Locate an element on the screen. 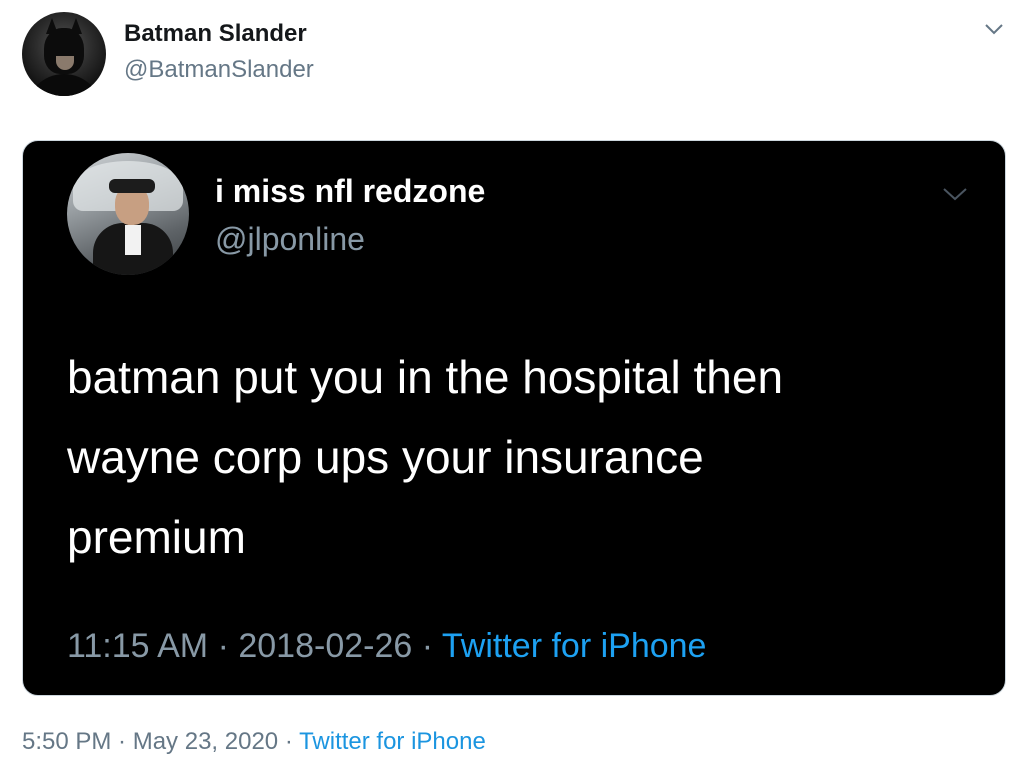  quoted-source-link: Twitter for iPhone is located at coordinates (574, 646).